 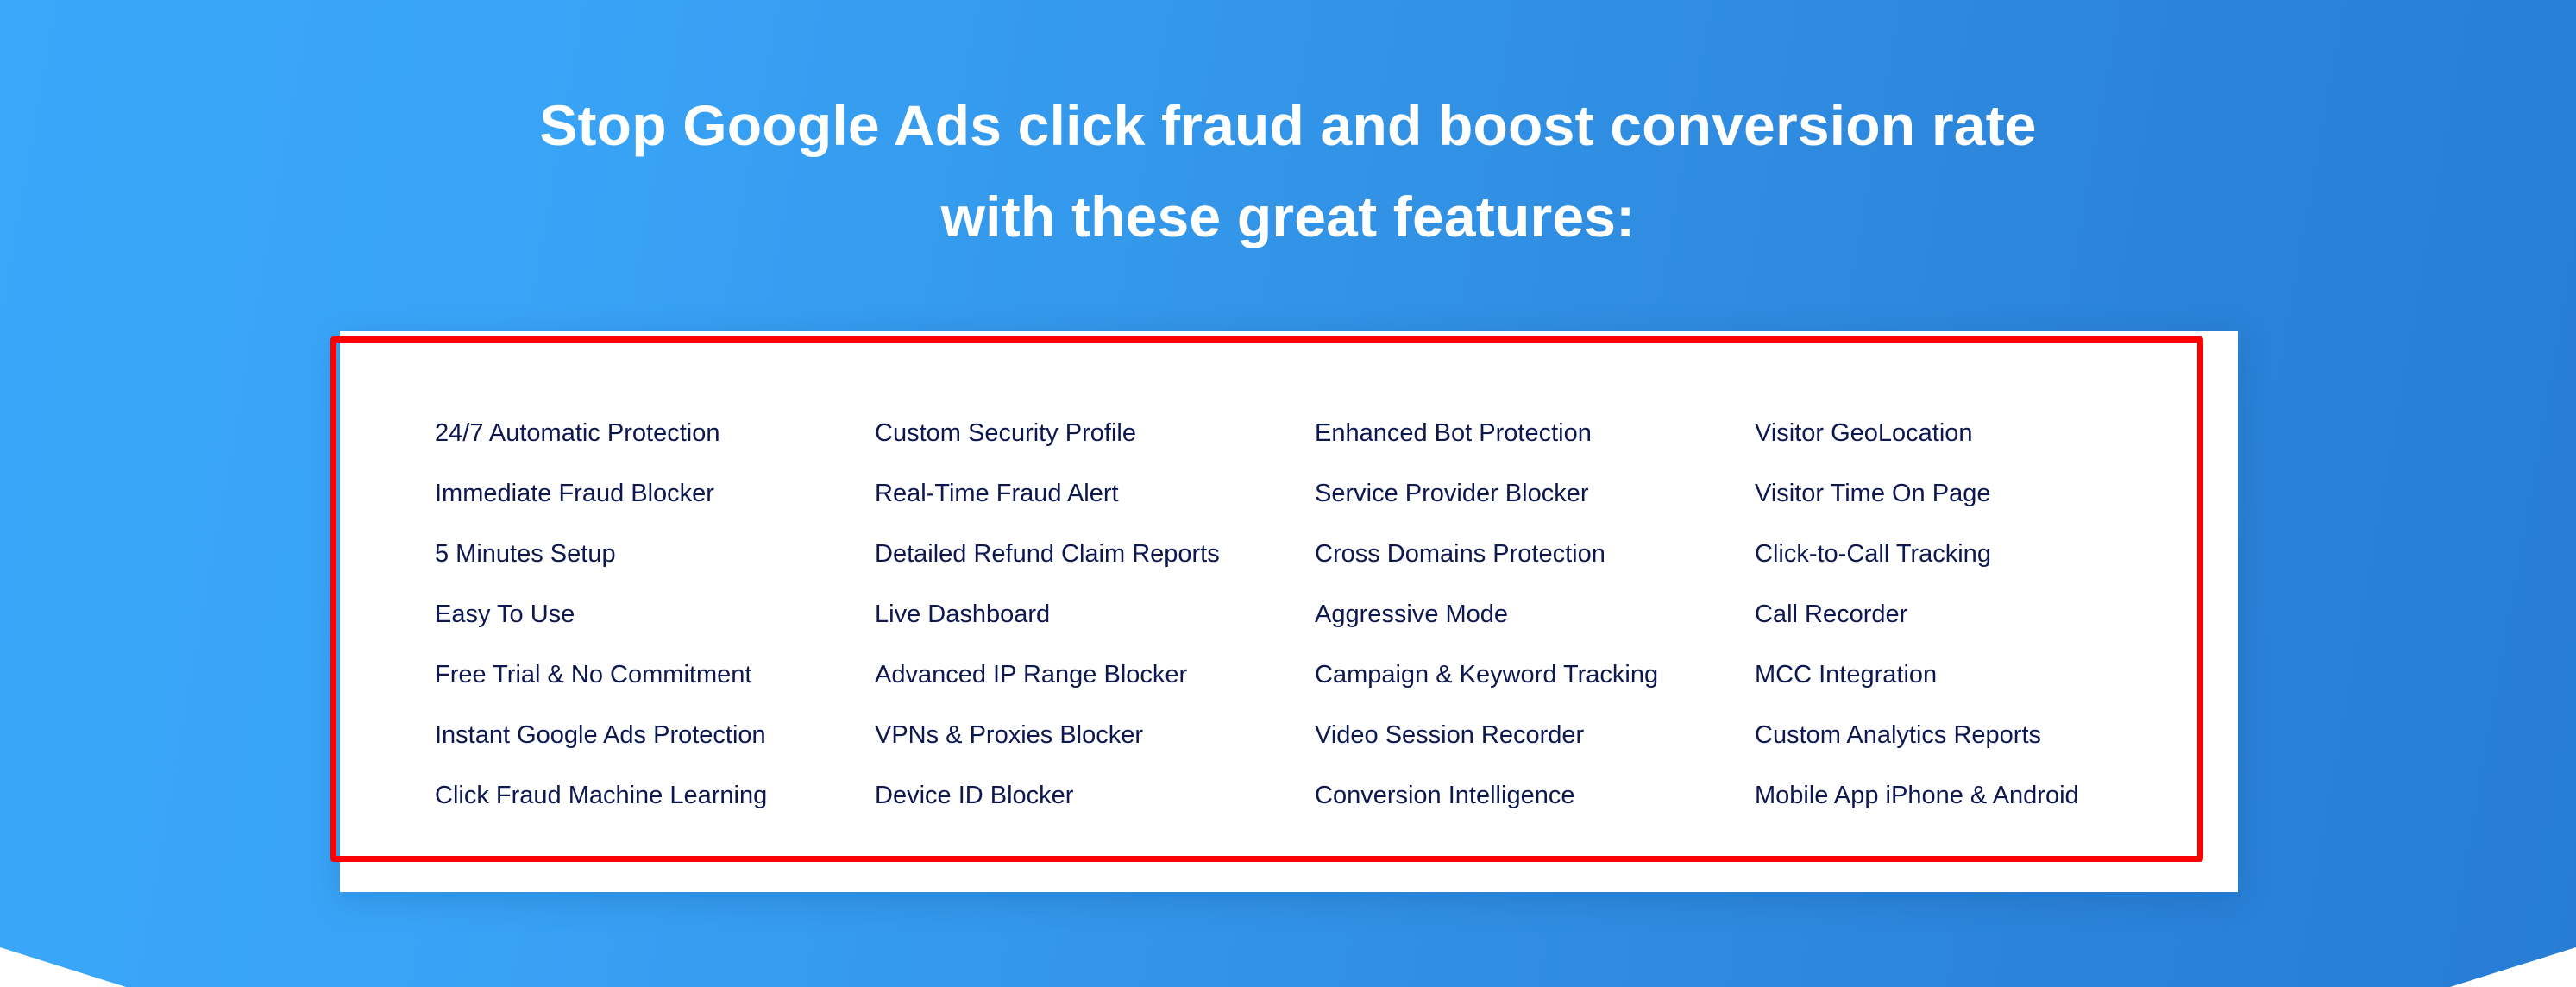 I want to click on feature-item: Cross Domains Protection, so click(x=1460, y=554).